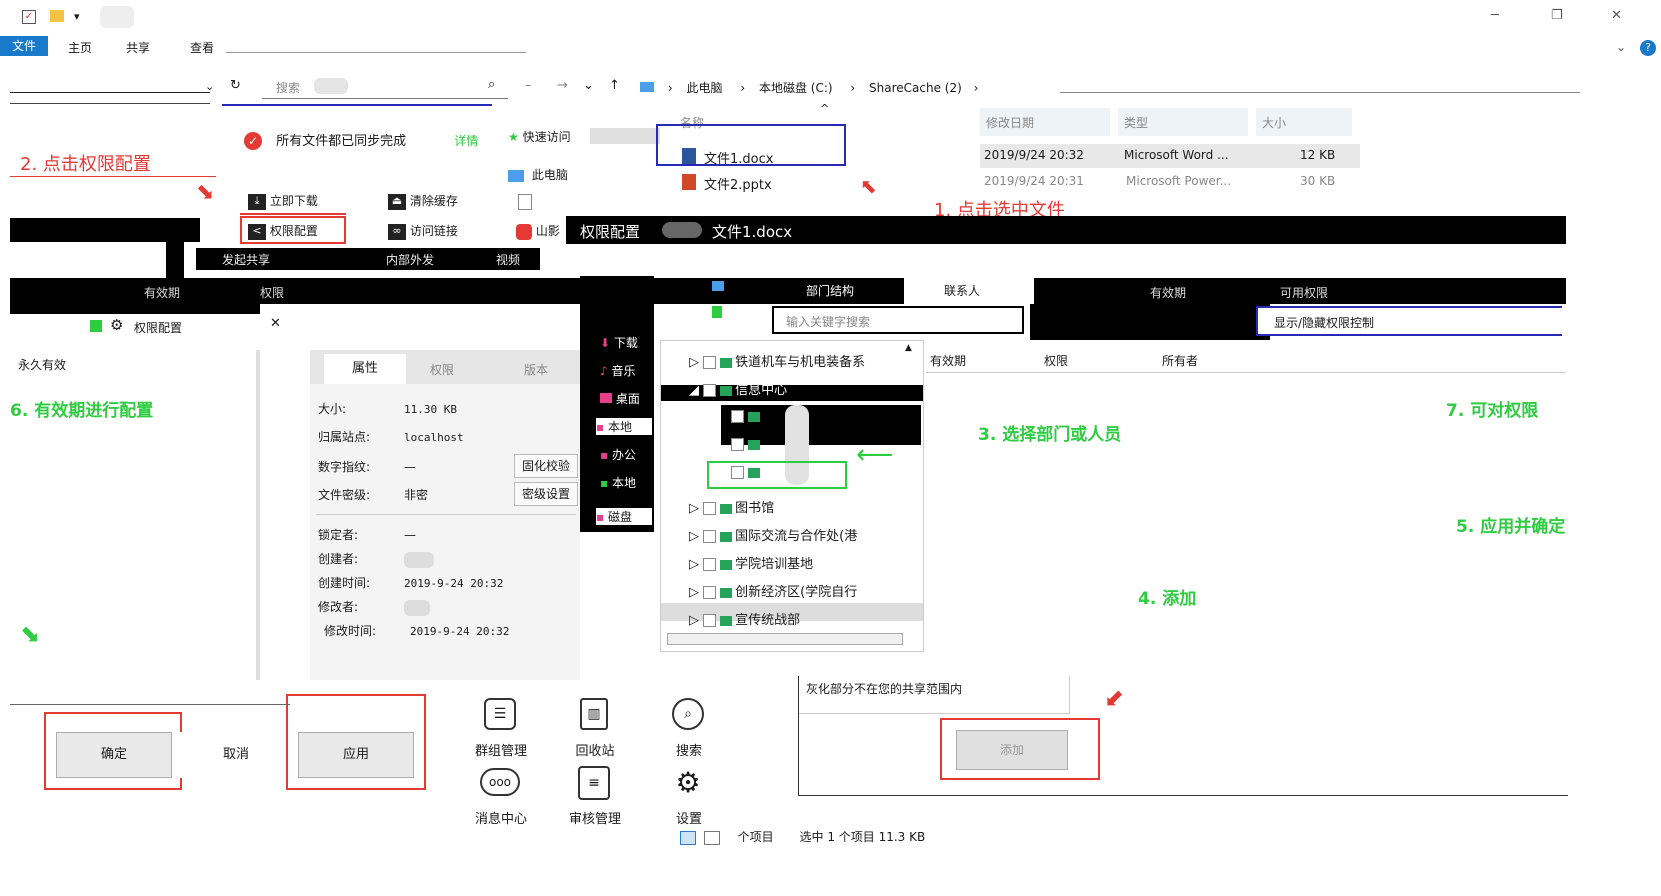 This screenshot has width=1661, height=896. Describe the element at coordinates (410, 259) in the screenshot. I see `action-external: 内部外发` at that location.